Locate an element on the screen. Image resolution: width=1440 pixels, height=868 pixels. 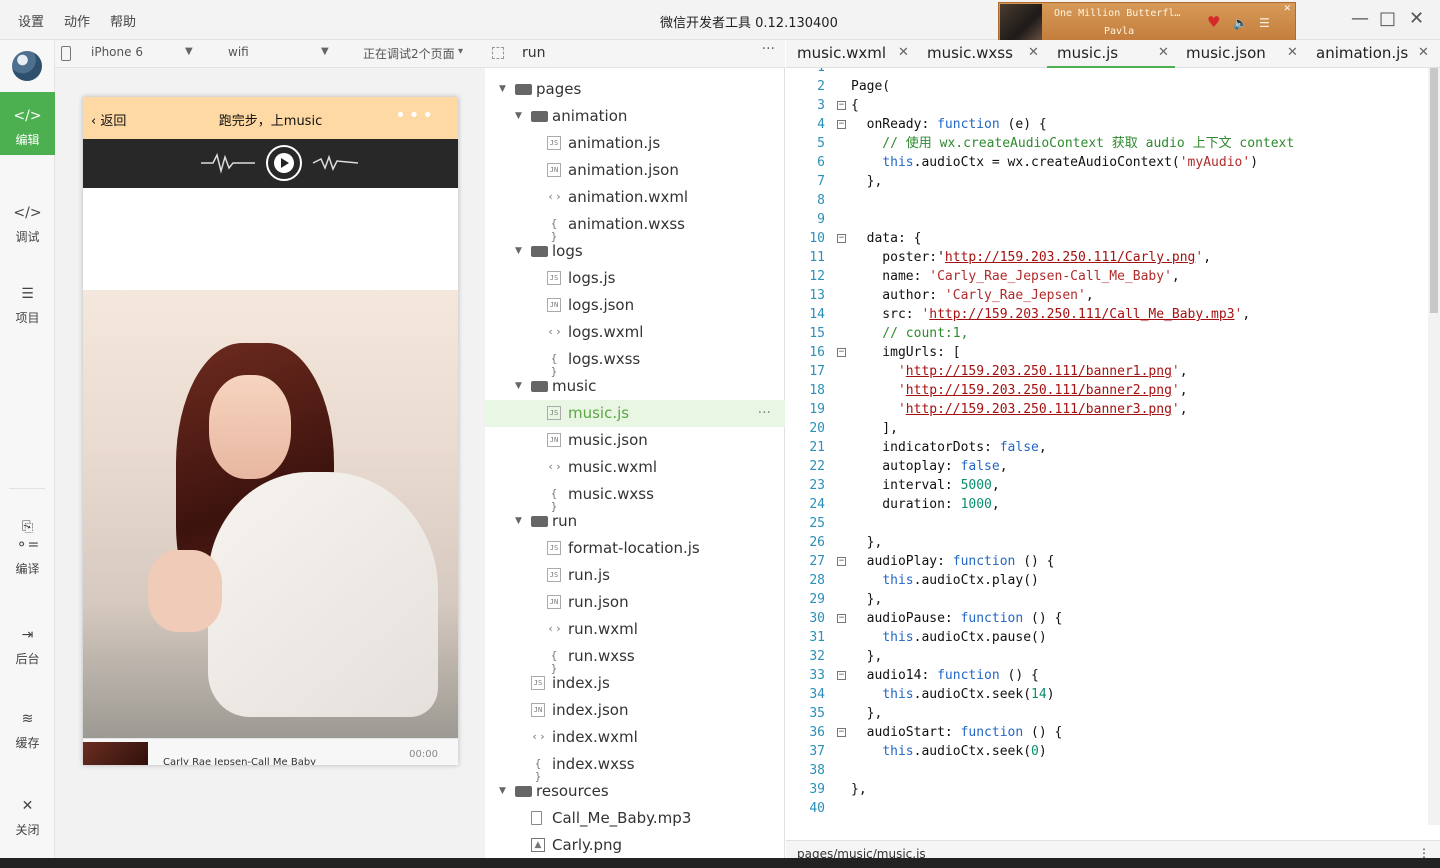
music-player-widget: One Million Butterfl… Pavla ♥ 🔈 ☰ ✕ is located at coordinates (1147, 22).